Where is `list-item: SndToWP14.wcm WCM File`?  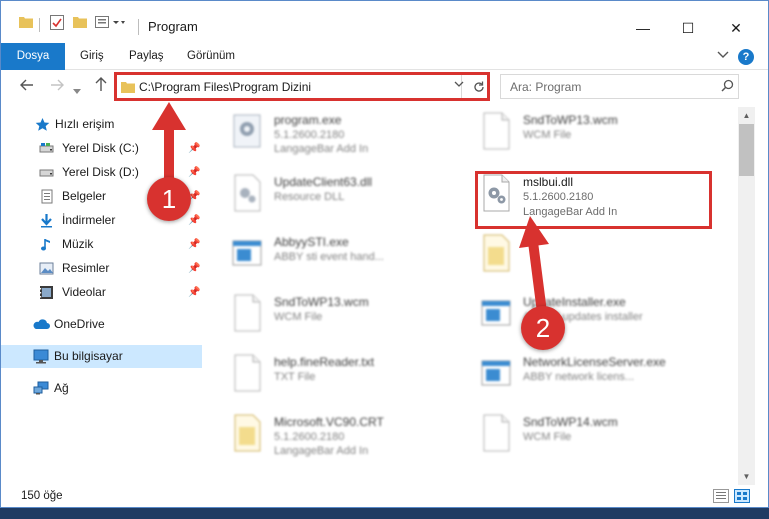 list-item: SndToWP14.wcm WCM File is located at coordinates (599, 443).